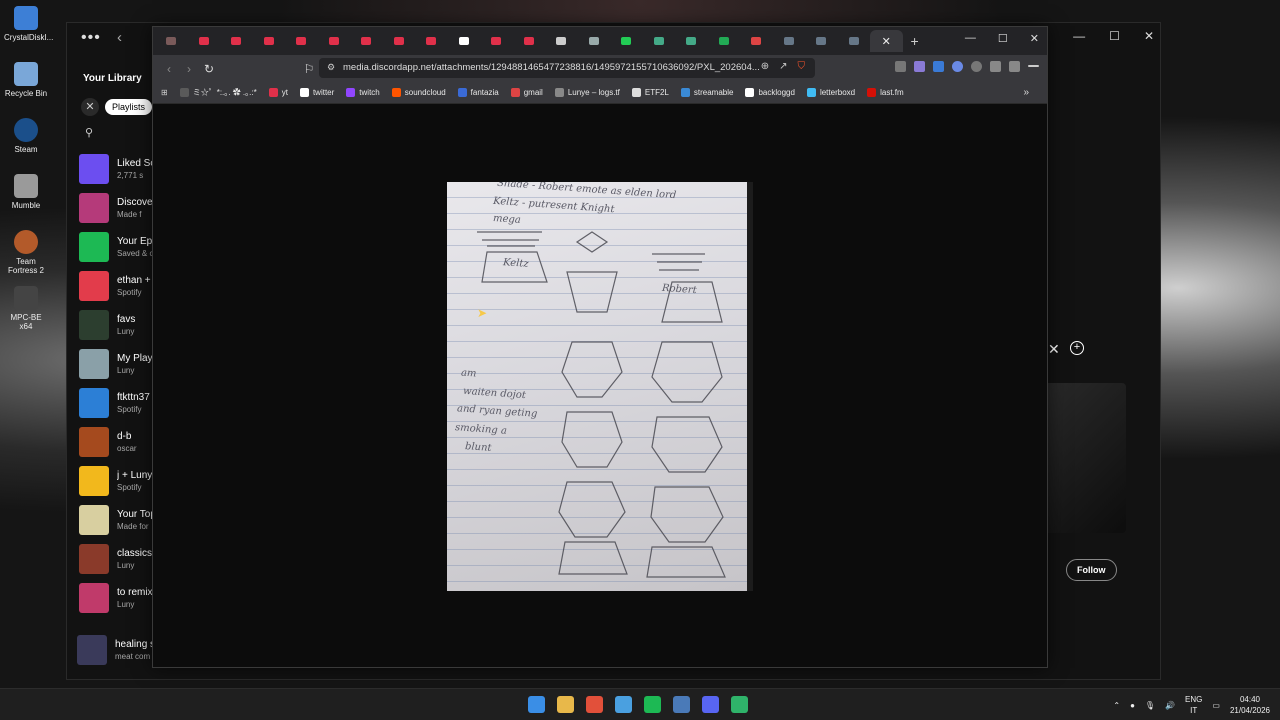  What do you see at coordinates (1054, 349) in the screenshot?
I see `close-panel-icon: ✕` at bounding box center [1054, 349].